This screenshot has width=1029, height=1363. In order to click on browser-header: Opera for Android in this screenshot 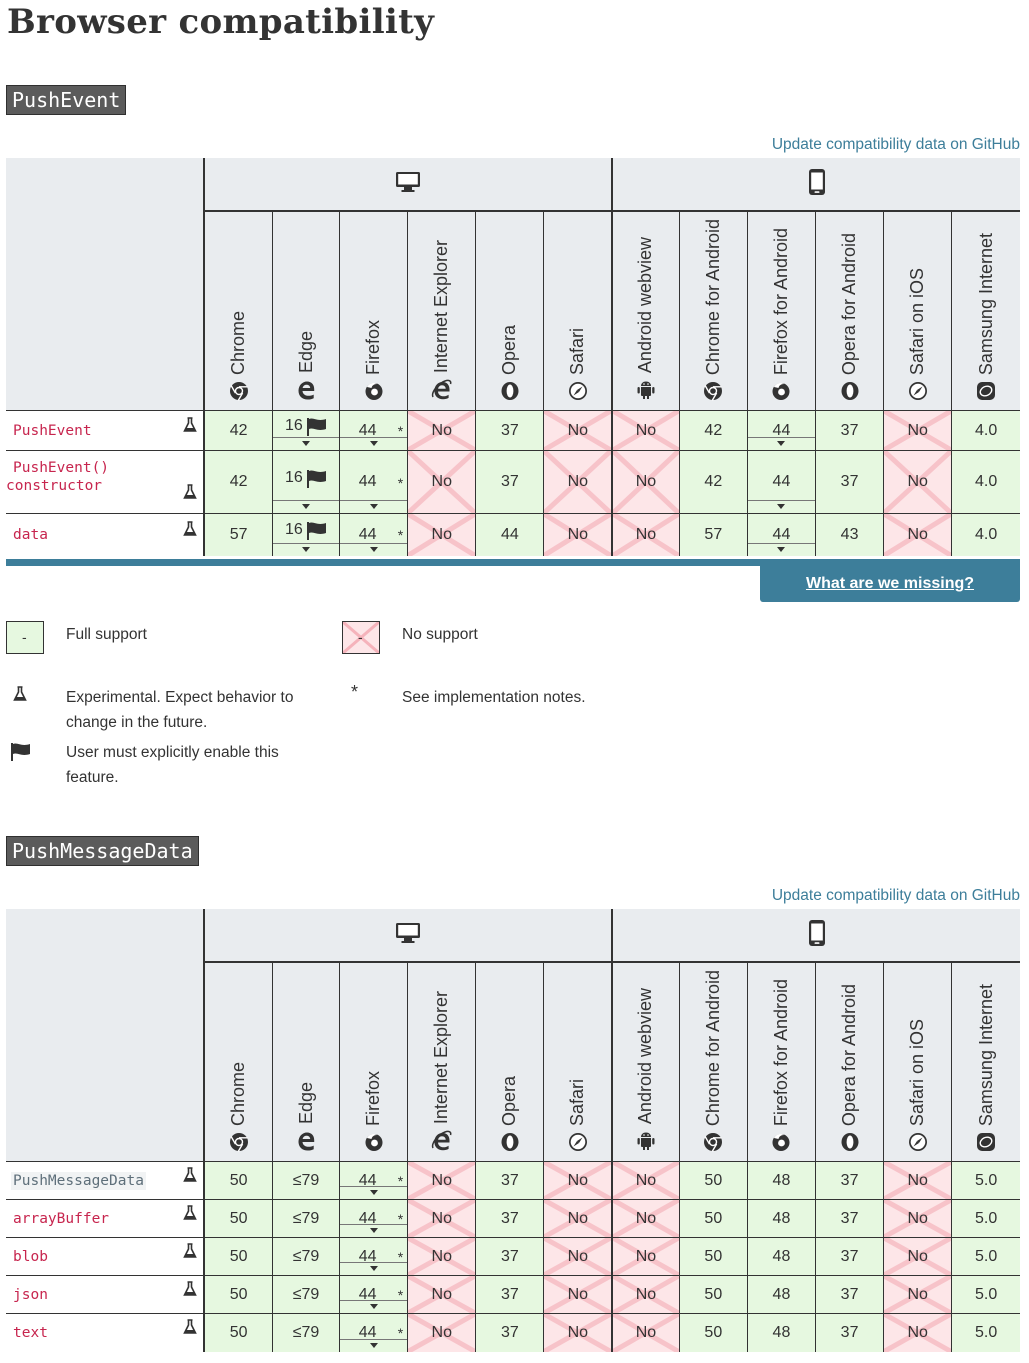, I will do `click(850, 1062)`.